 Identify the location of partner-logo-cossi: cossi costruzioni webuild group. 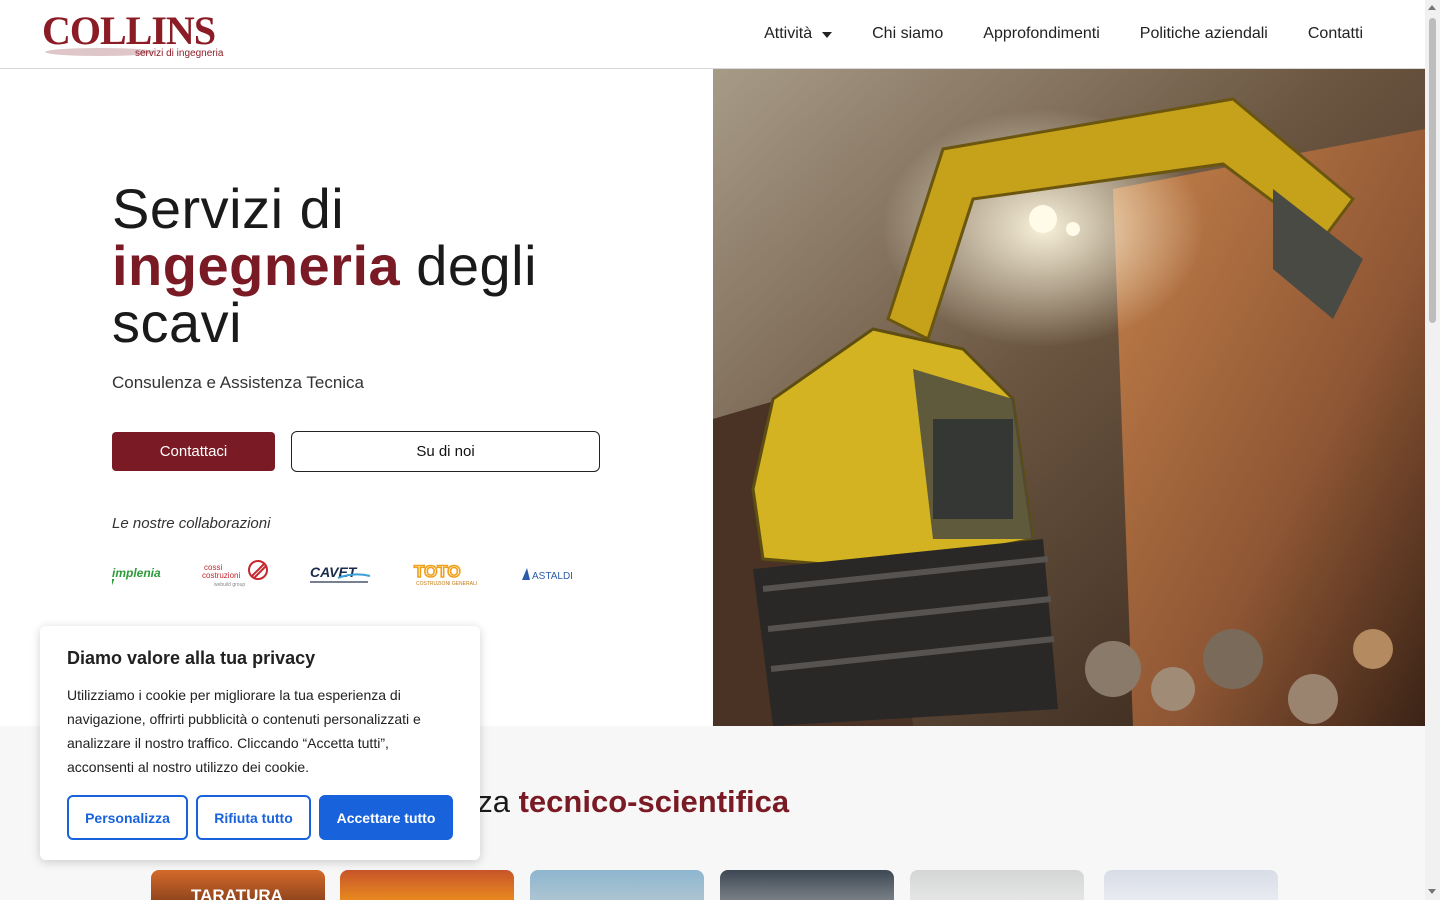
(235, 573).